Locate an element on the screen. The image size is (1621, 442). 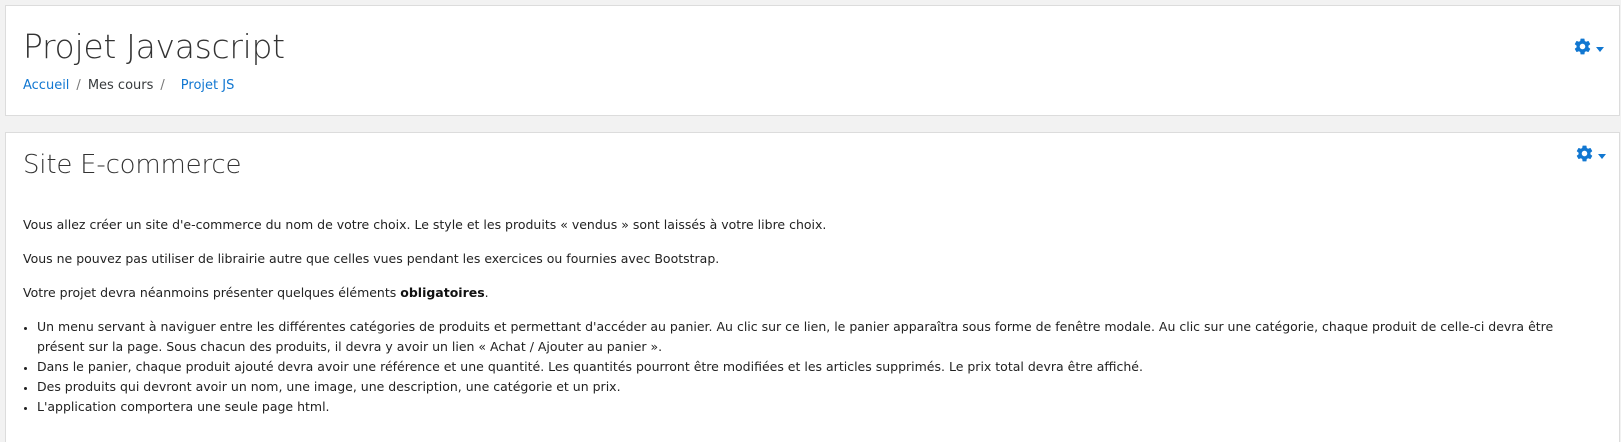
section-title: Site E-commerce is located at coordinates (132, 165).